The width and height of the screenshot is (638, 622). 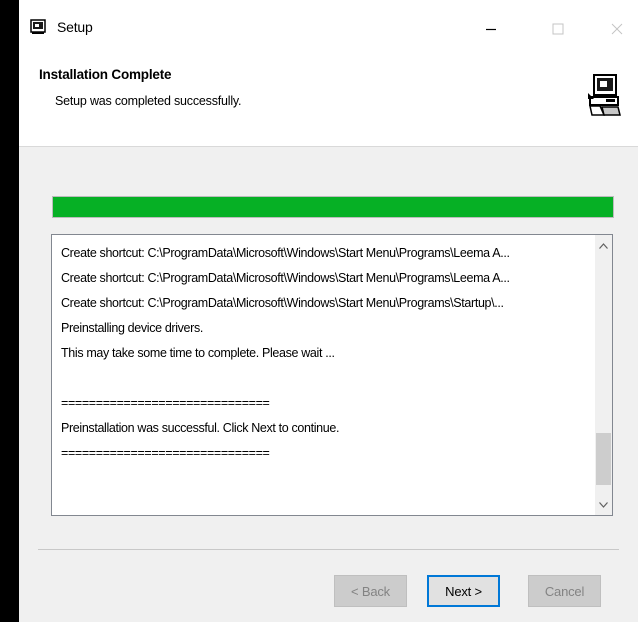 I want to click on next-button: Next >, so click(x=463, y=591).